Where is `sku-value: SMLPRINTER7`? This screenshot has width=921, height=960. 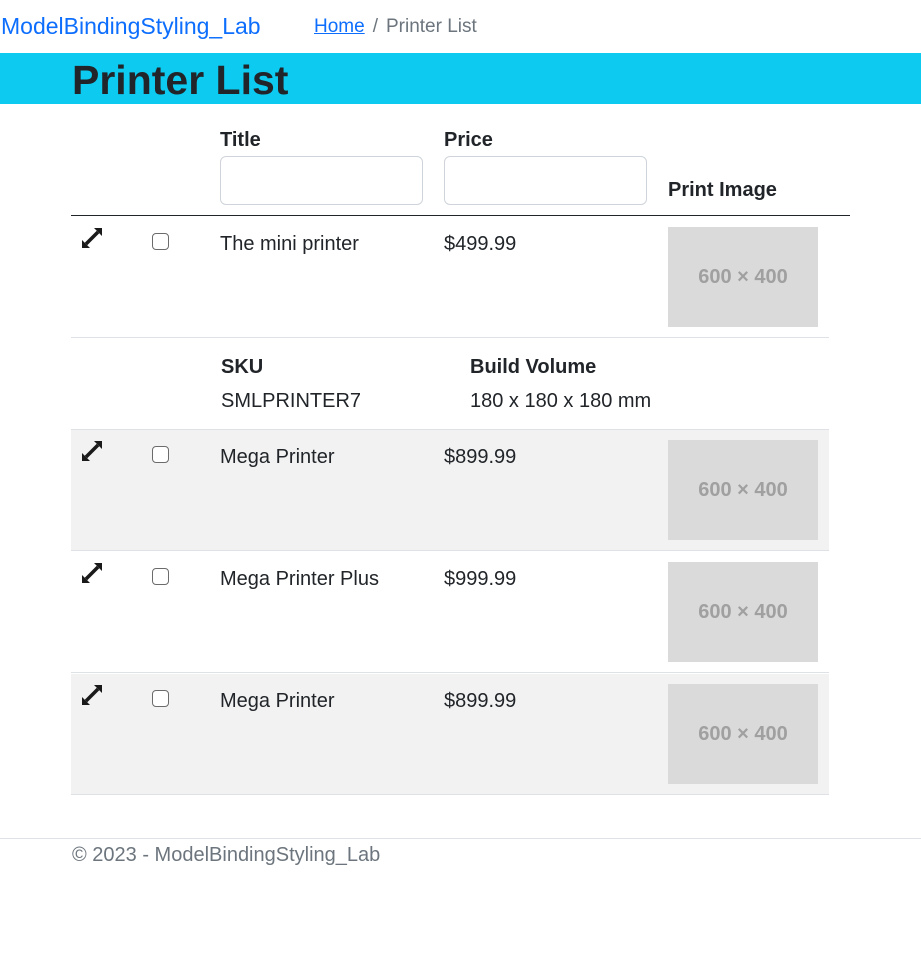
sku-value: SMLPRINTER7 is located at coordinates (291, 401).